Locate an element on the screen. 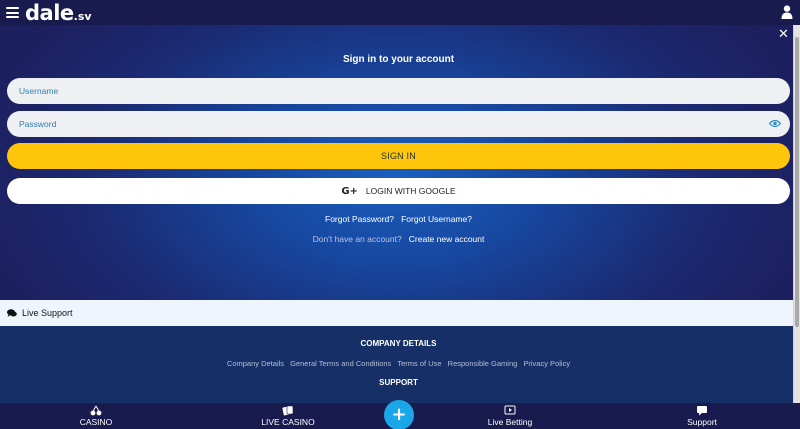 The image size is (800, 429). cards-icon is located at coordinates (288, 410).